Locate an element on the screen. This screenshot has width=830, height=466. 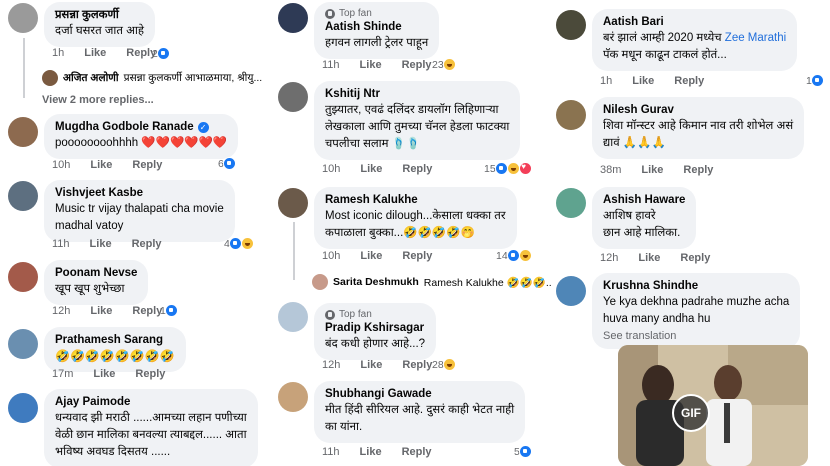
commenter-name: Ajay Paimode is located at coordinates (151, 402).